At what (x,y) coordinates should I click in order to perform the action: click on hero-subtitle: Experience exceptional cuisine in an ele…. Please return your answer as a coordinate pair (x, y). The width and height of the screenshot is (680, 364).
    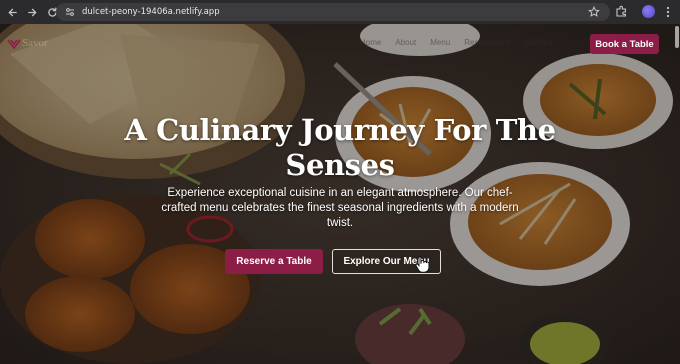
    Looking at the image, I should click on (340, 208).